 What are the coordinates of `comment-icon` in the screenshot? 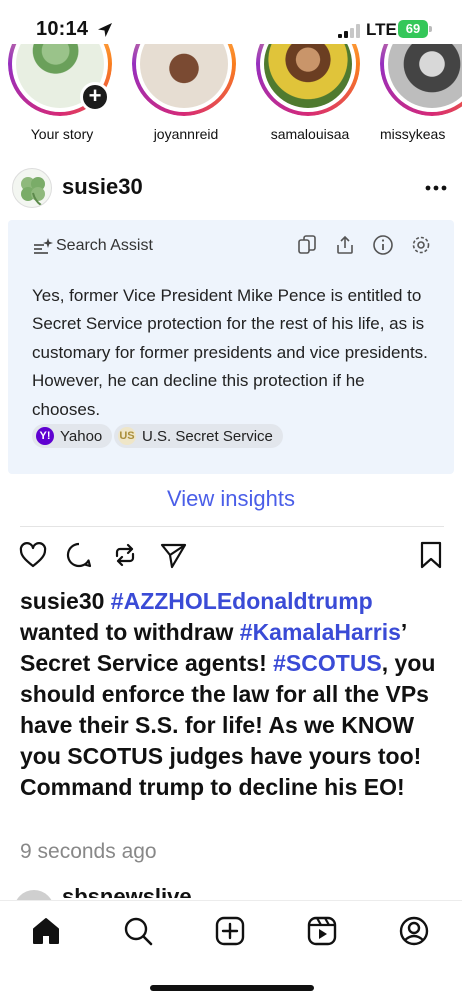 It's located at (79, 555).